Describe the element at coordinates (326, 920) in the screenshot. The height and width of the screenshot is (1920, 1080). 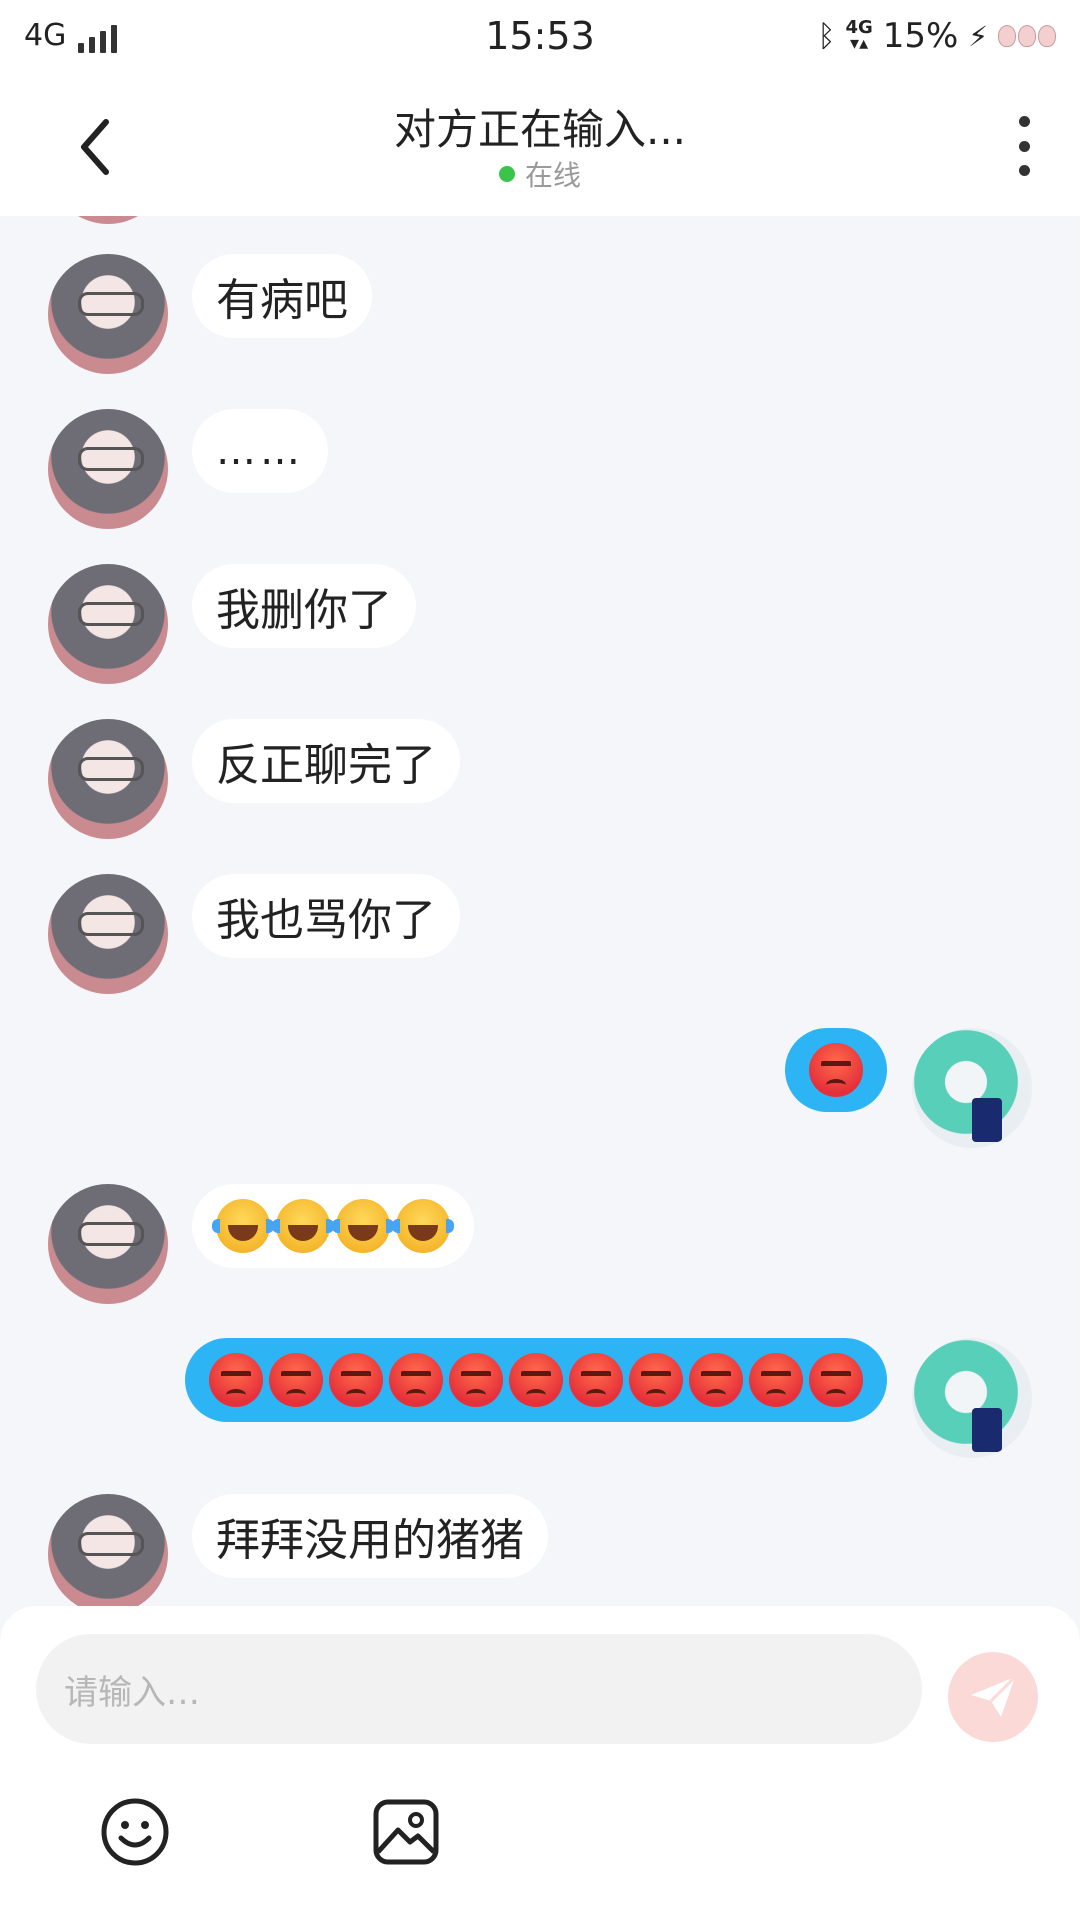
I see `message-text: 我也骂你了` at that location.